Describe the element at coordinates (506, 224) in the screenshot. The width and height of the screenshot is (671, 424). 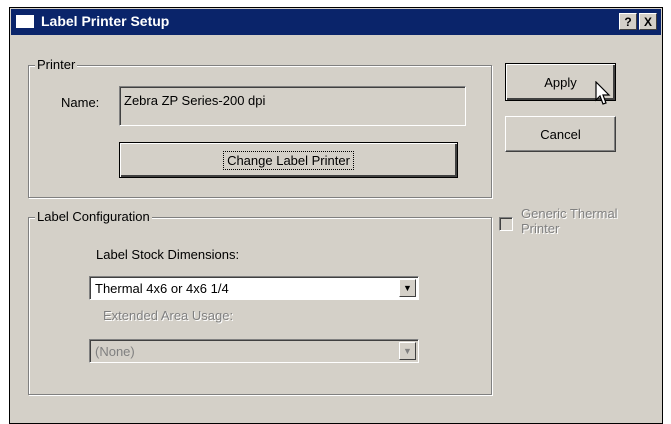
I see `generic-thermal-printer-checkbox` at that location.